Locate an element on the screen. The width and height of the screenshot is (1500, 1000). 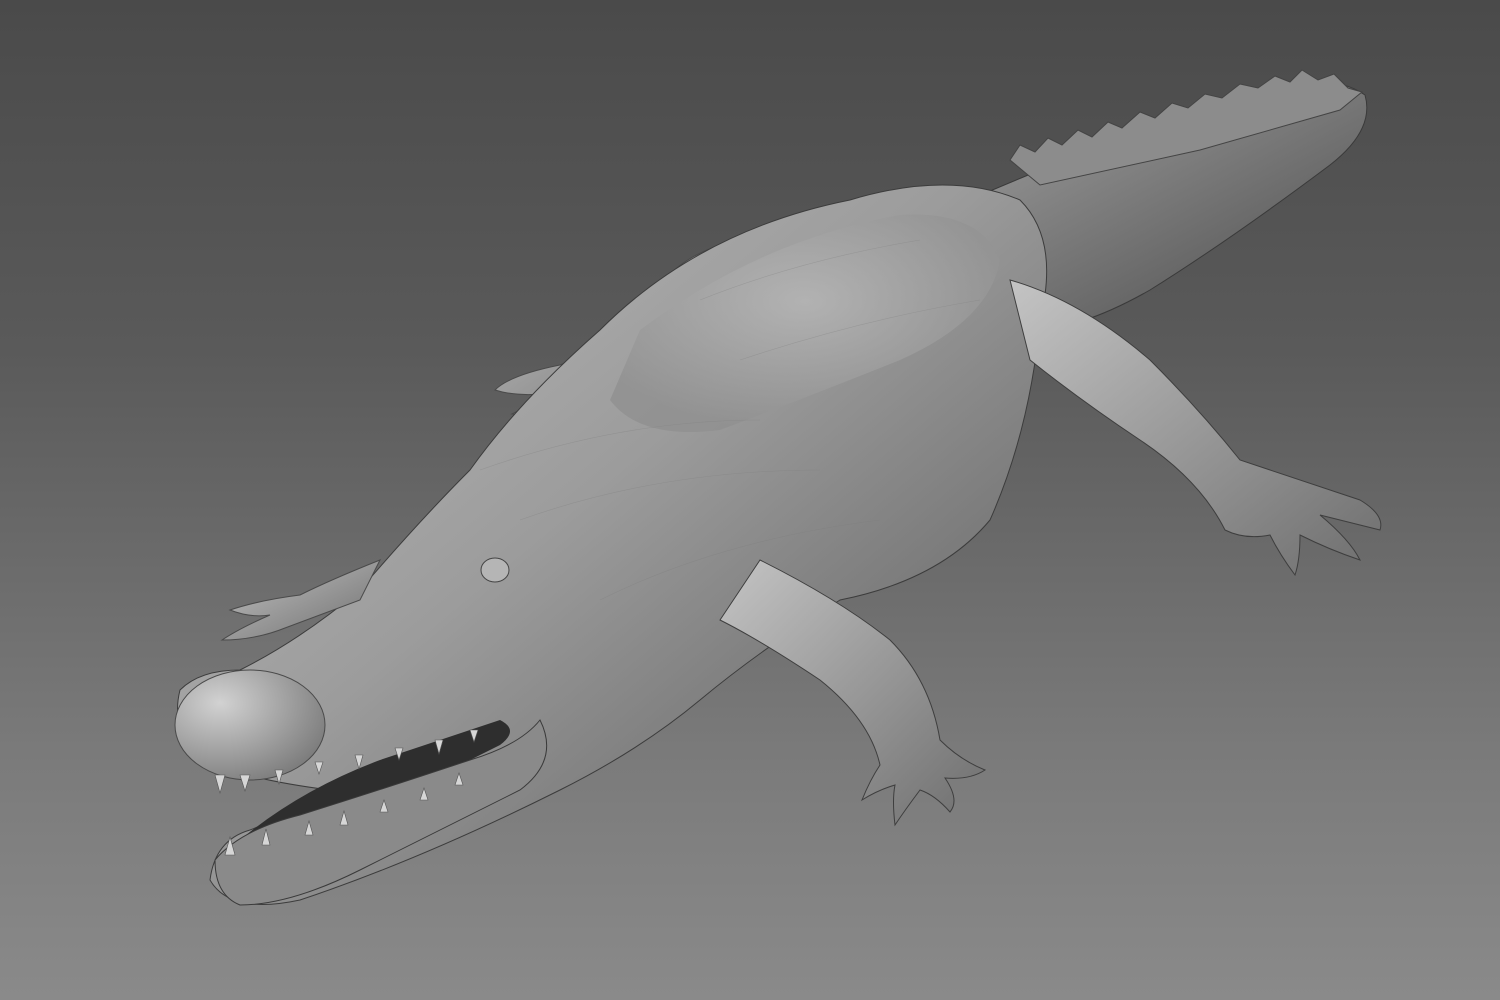
eye is located at coordinates (495, 570).